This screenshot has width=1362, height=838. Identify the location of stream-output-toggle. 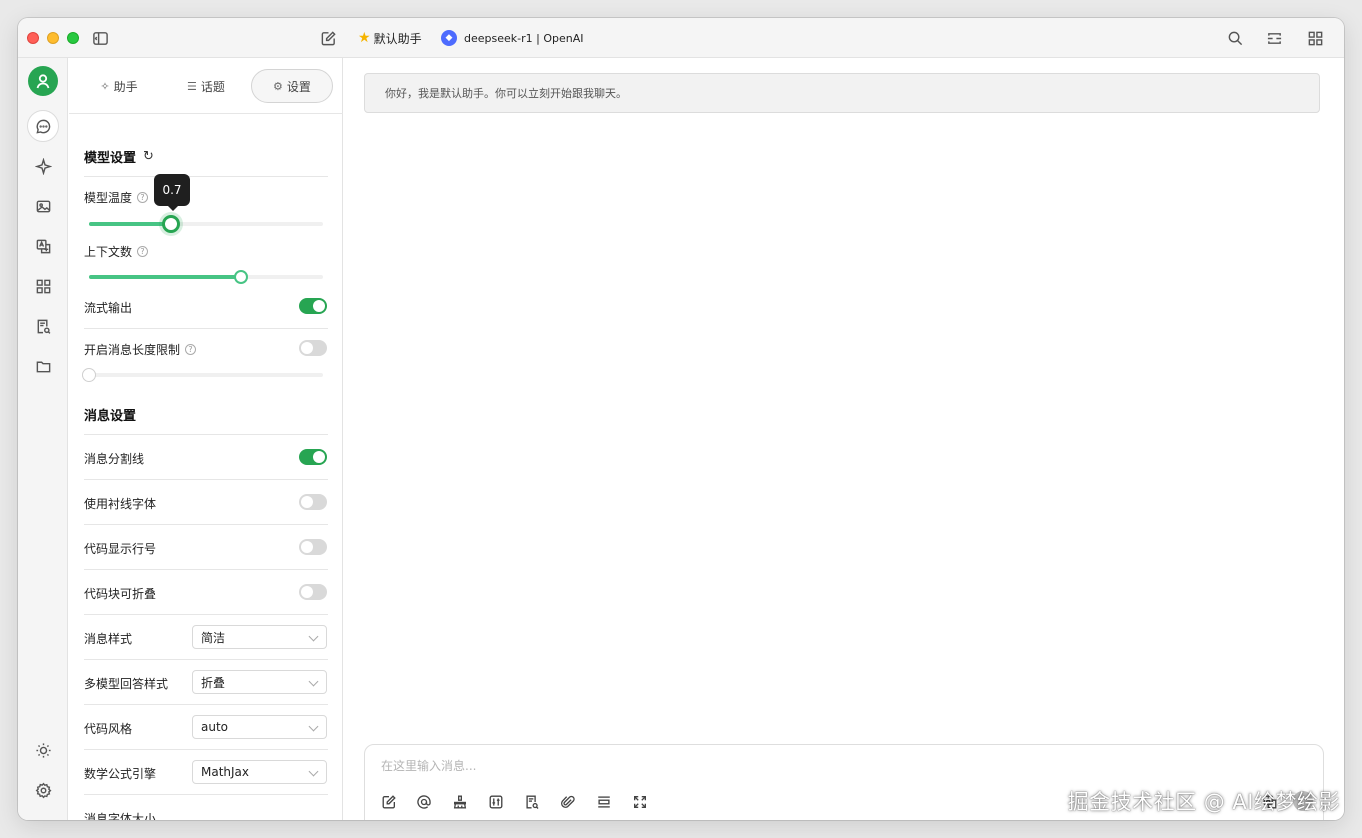
(313, 306).